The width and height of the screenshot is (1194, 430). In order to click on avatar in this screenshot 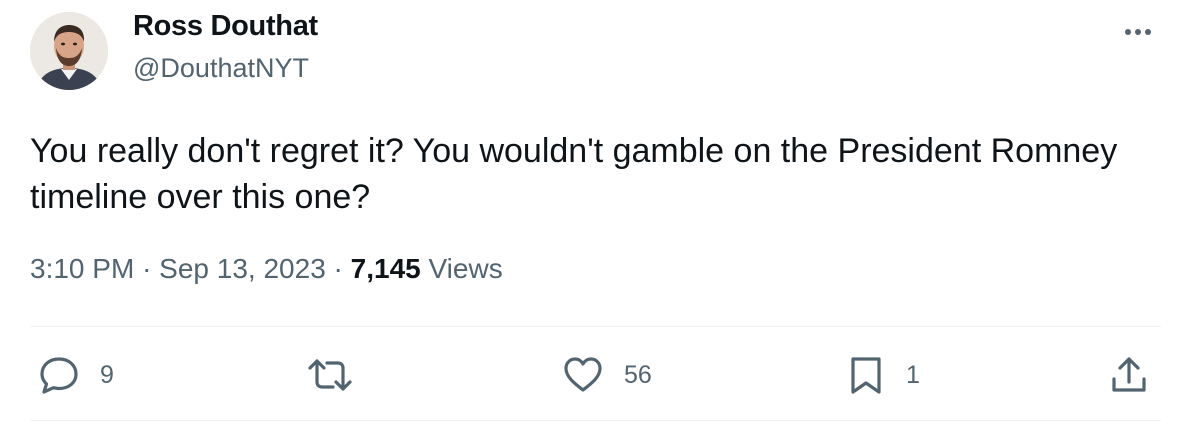, I will do `click(69, 51)`.